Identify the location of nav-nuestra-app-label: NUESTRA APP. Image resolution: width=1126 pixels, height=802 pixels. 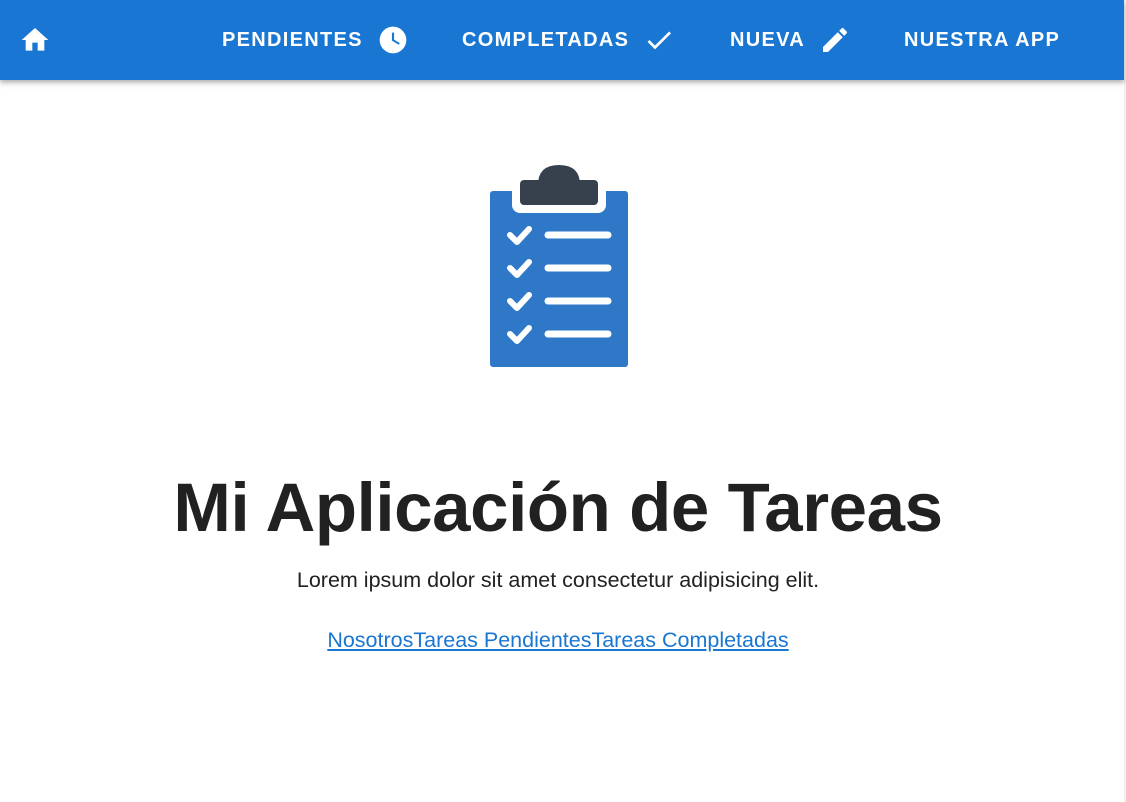
(982, 39).